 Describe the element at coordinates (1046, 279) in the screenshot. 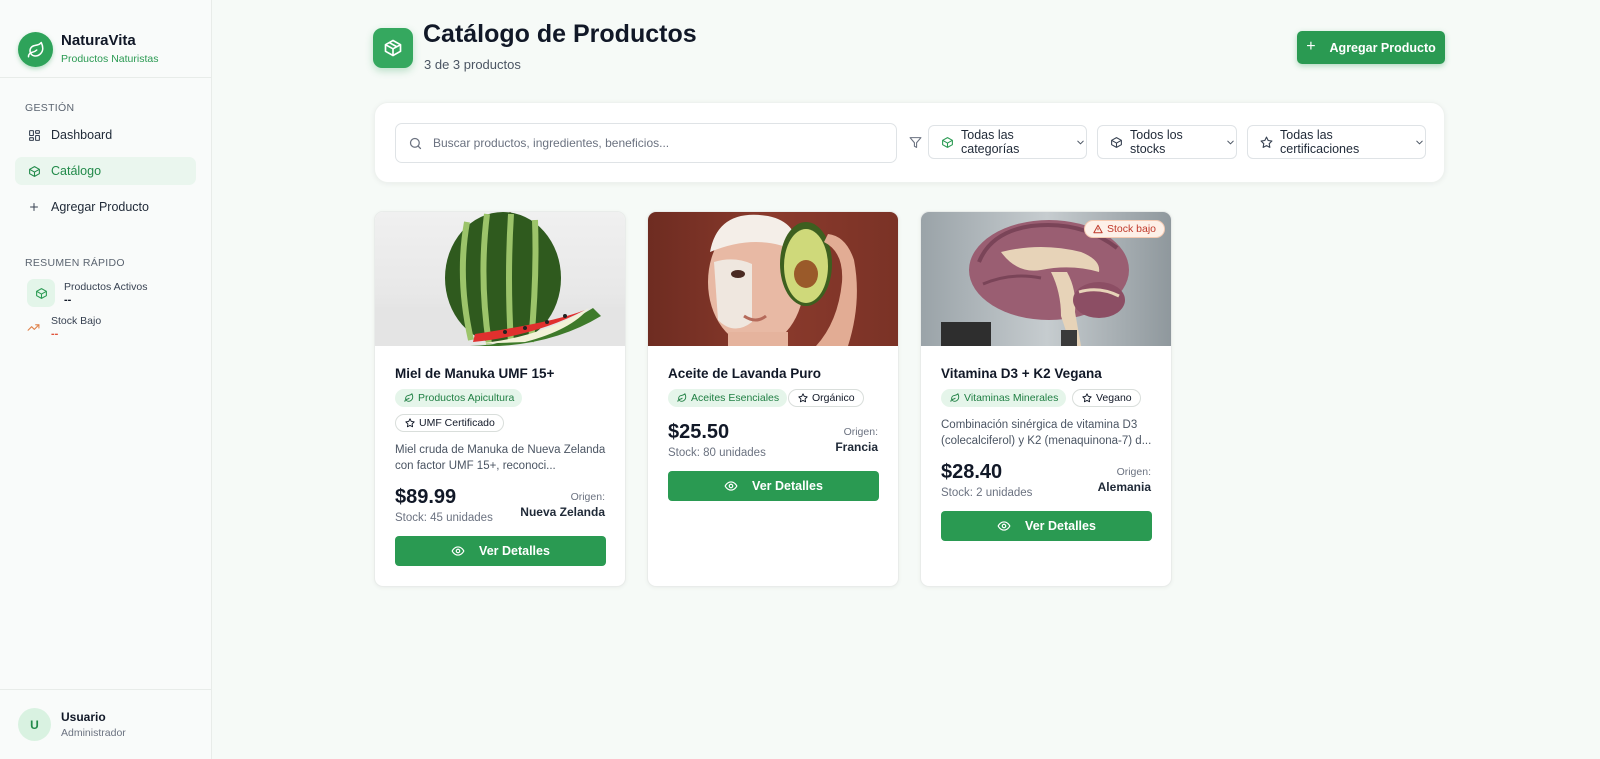

I see `product-image: Stock bajo` at that location.